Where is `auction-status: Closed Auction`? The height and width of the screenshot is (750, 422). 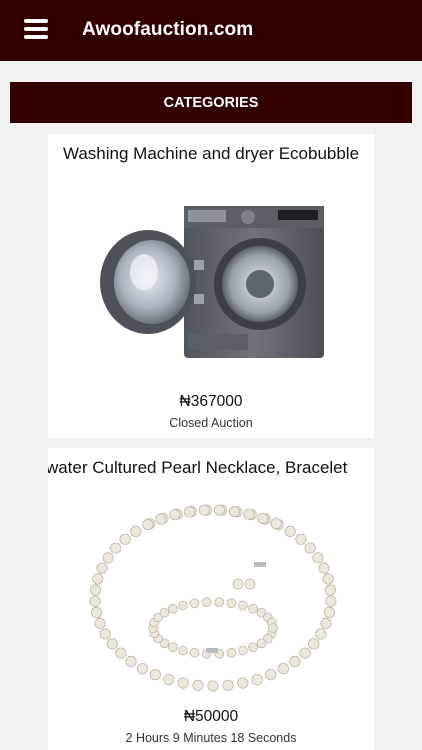 auction-status: Closed Auction is located at coordinates (211, 423).